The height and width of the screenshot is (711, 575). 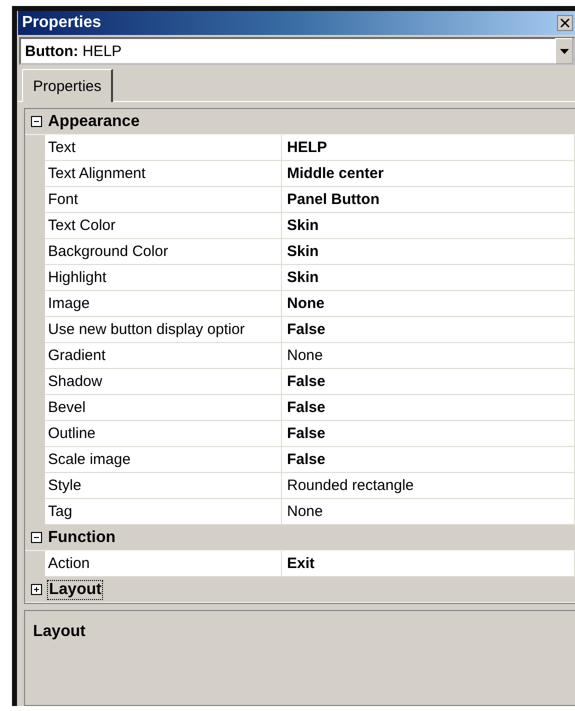 What do you see at coordinates (163, 174) in the screenshot?
I see `property-name: Text Alignment` at bounding box center [163, 174].